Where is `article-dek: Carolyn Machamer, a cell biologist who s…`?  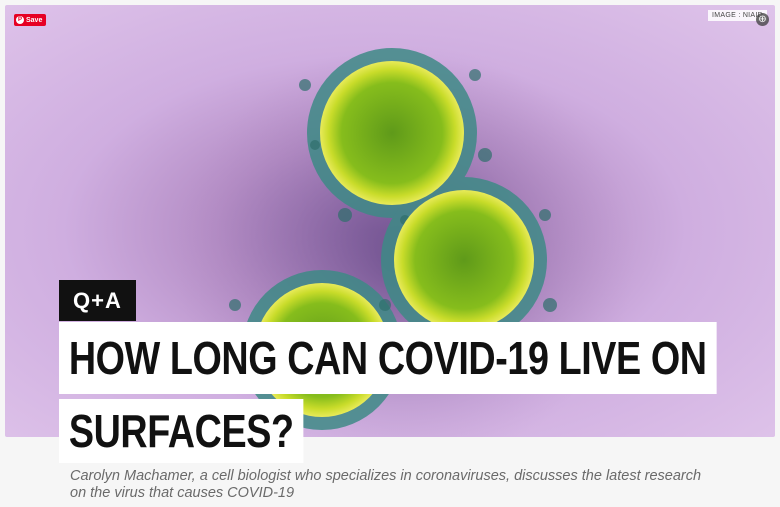
article-dek: Carolyn Machamer, a cell biologist who s… is located at coordinates (386, 484).